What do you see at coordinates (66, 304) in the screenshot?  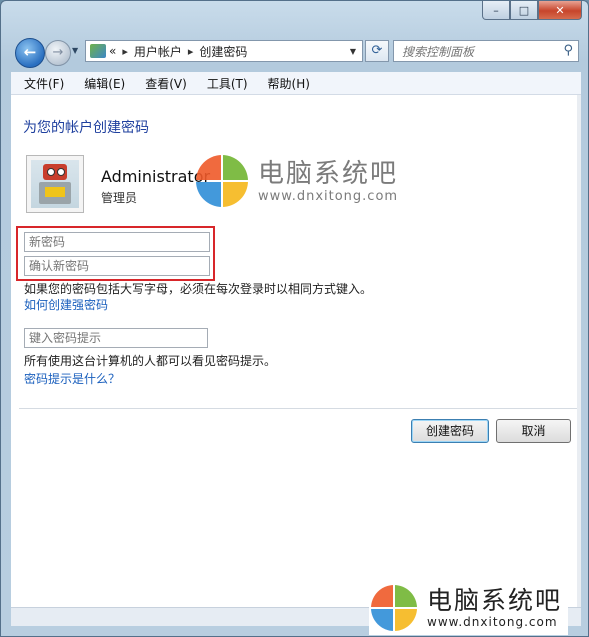 I see `strong-password-link: 如何创建强密码` at bounding box center [66, 304].